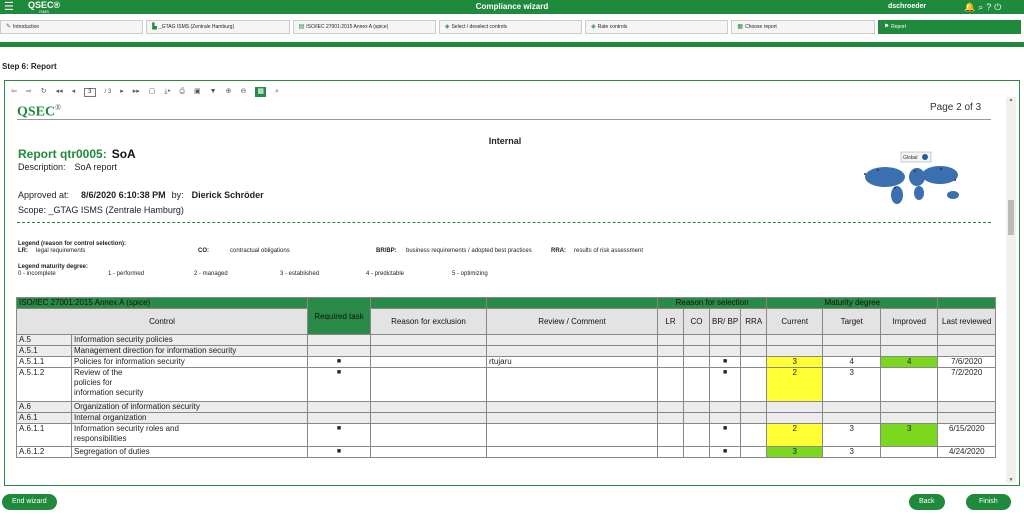  Describe the element at coordinates (504, 119) in the screenshot. I see `header-divider` at that location.